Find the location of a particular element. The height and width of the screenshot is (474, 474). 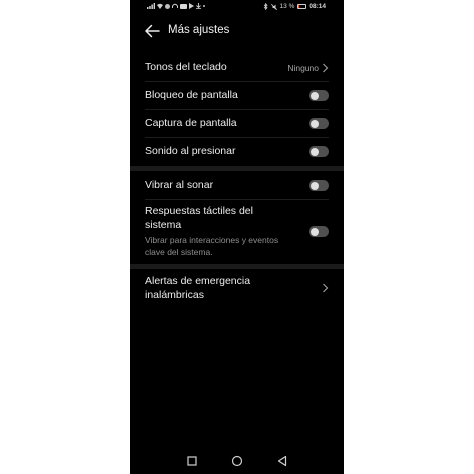

setting-label: Tonos del teclado is located at coordinates (186, 67).